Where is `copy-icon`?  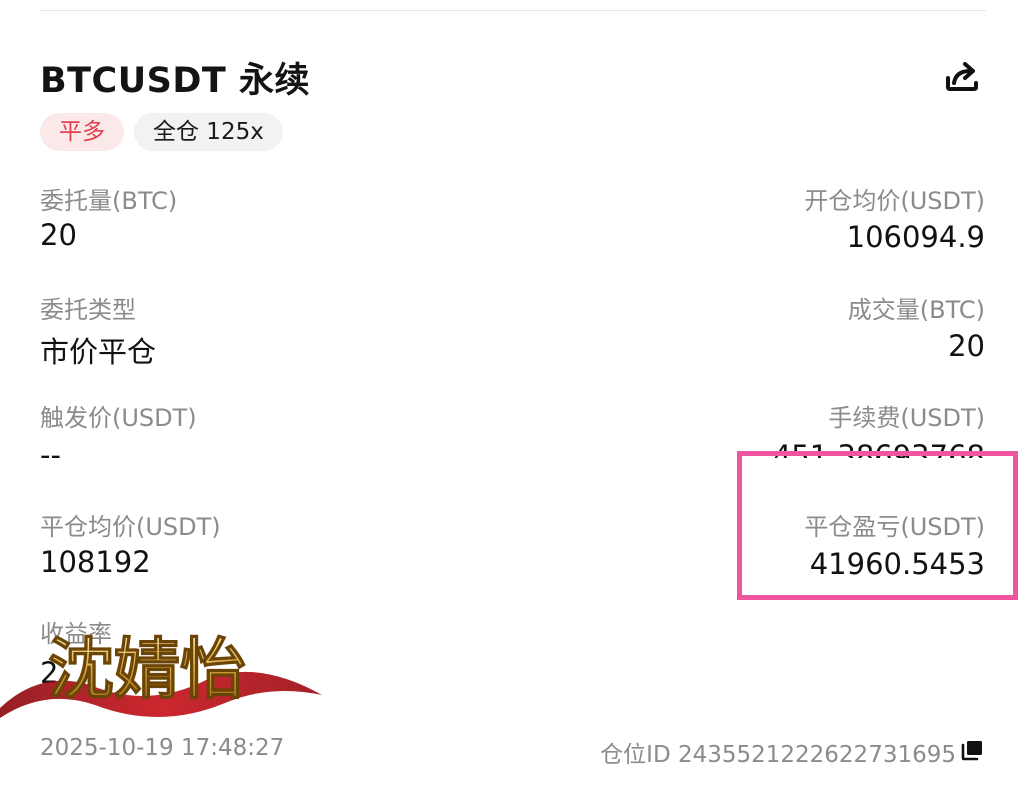 copy-icon is located at coordinates (972, 750).